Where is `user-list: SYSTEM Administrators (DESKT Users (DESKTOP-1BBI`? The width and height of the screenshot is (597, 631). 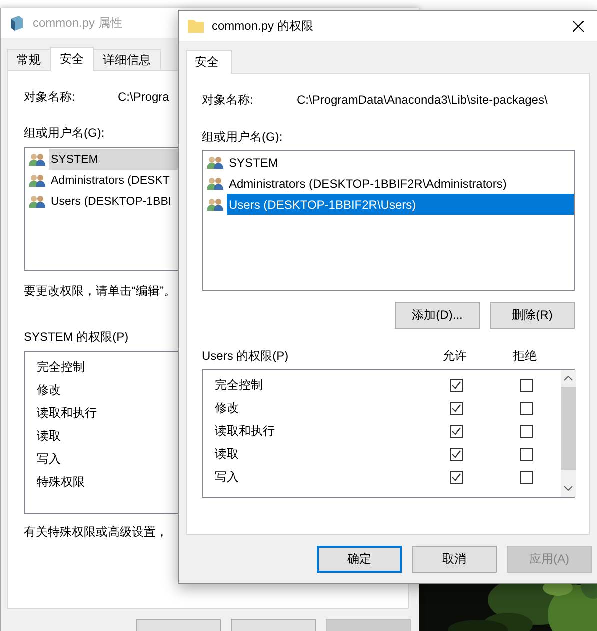 user-list: SYSTEM Administrators (DESKT Users (DESKTOP-1BBI is located at coordinates (102, 209).